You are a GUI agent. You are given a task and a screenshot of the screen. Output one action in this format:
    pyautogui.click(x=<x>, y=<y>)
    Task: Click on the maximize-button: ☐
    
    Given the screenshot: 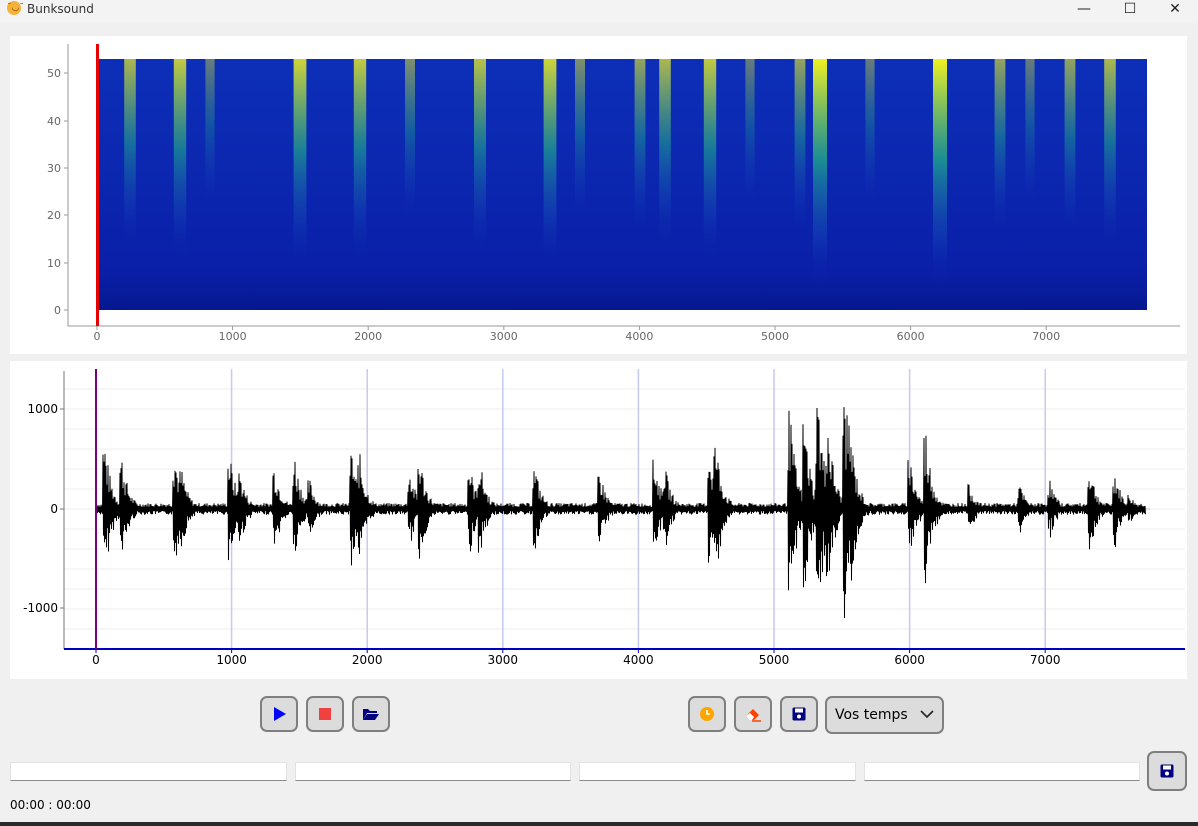 What is the action you would take?
    pyautogui.click(x=1130, y=11)
    